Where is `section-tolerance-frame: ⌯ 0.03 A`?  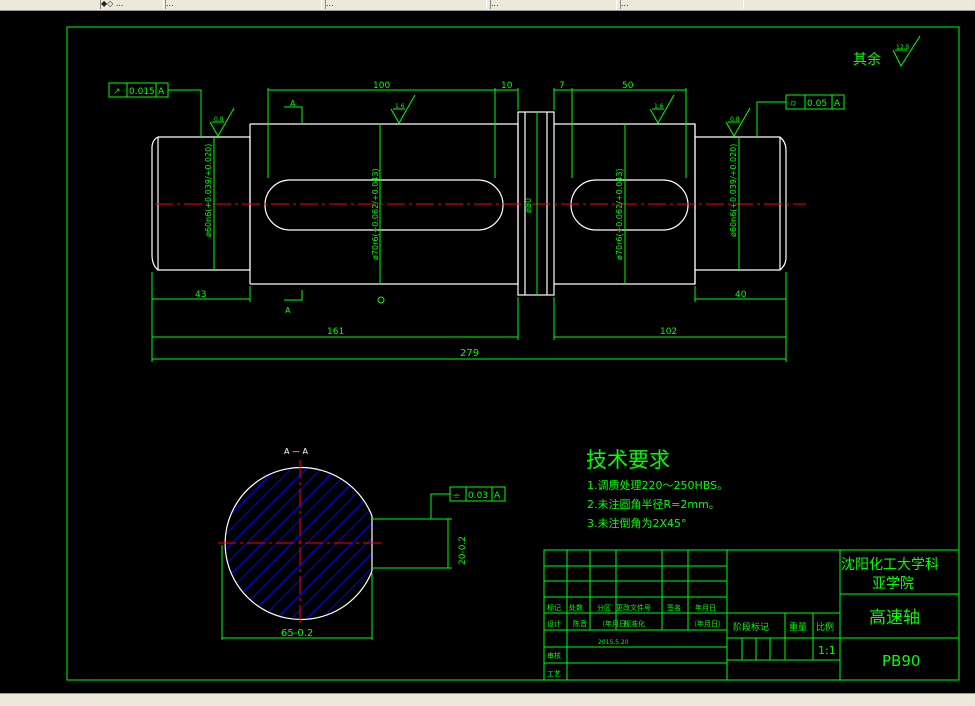 section-tolerance-frame: ⌯ 0.03 A is located at coordinates (477, 494).